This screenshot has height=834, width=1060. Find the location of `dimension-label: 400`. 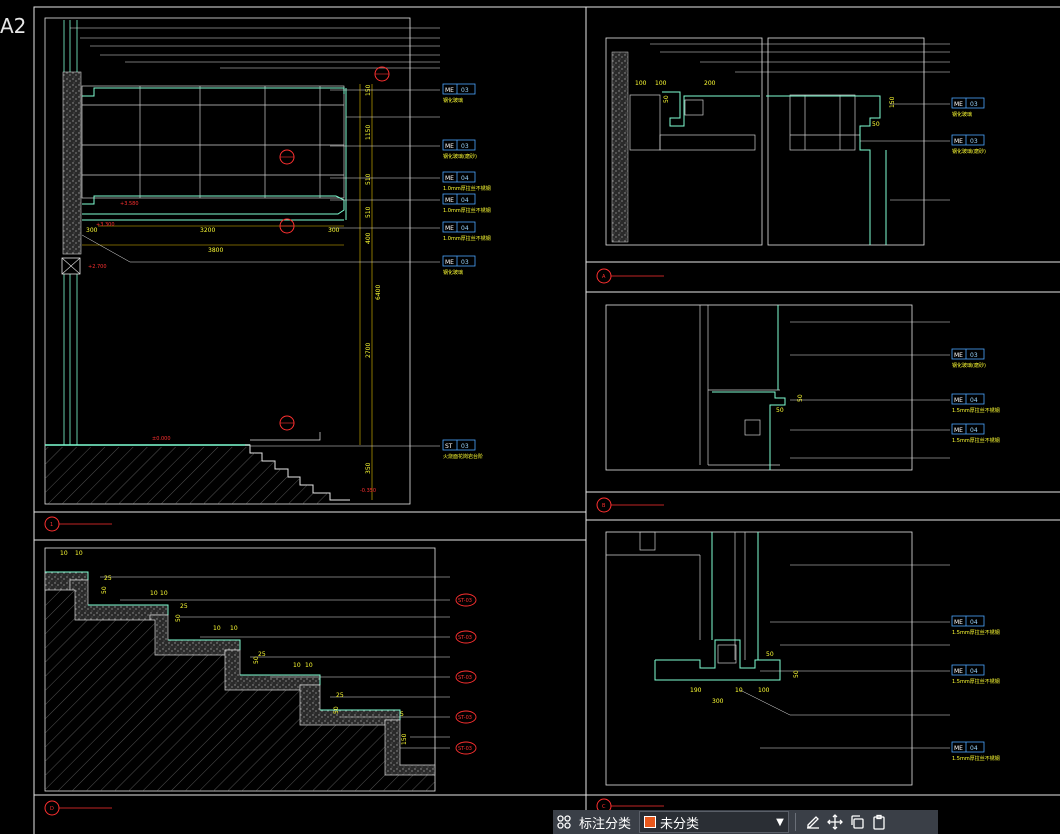

dimension-label: 400 is located at coordinates (368, 238).